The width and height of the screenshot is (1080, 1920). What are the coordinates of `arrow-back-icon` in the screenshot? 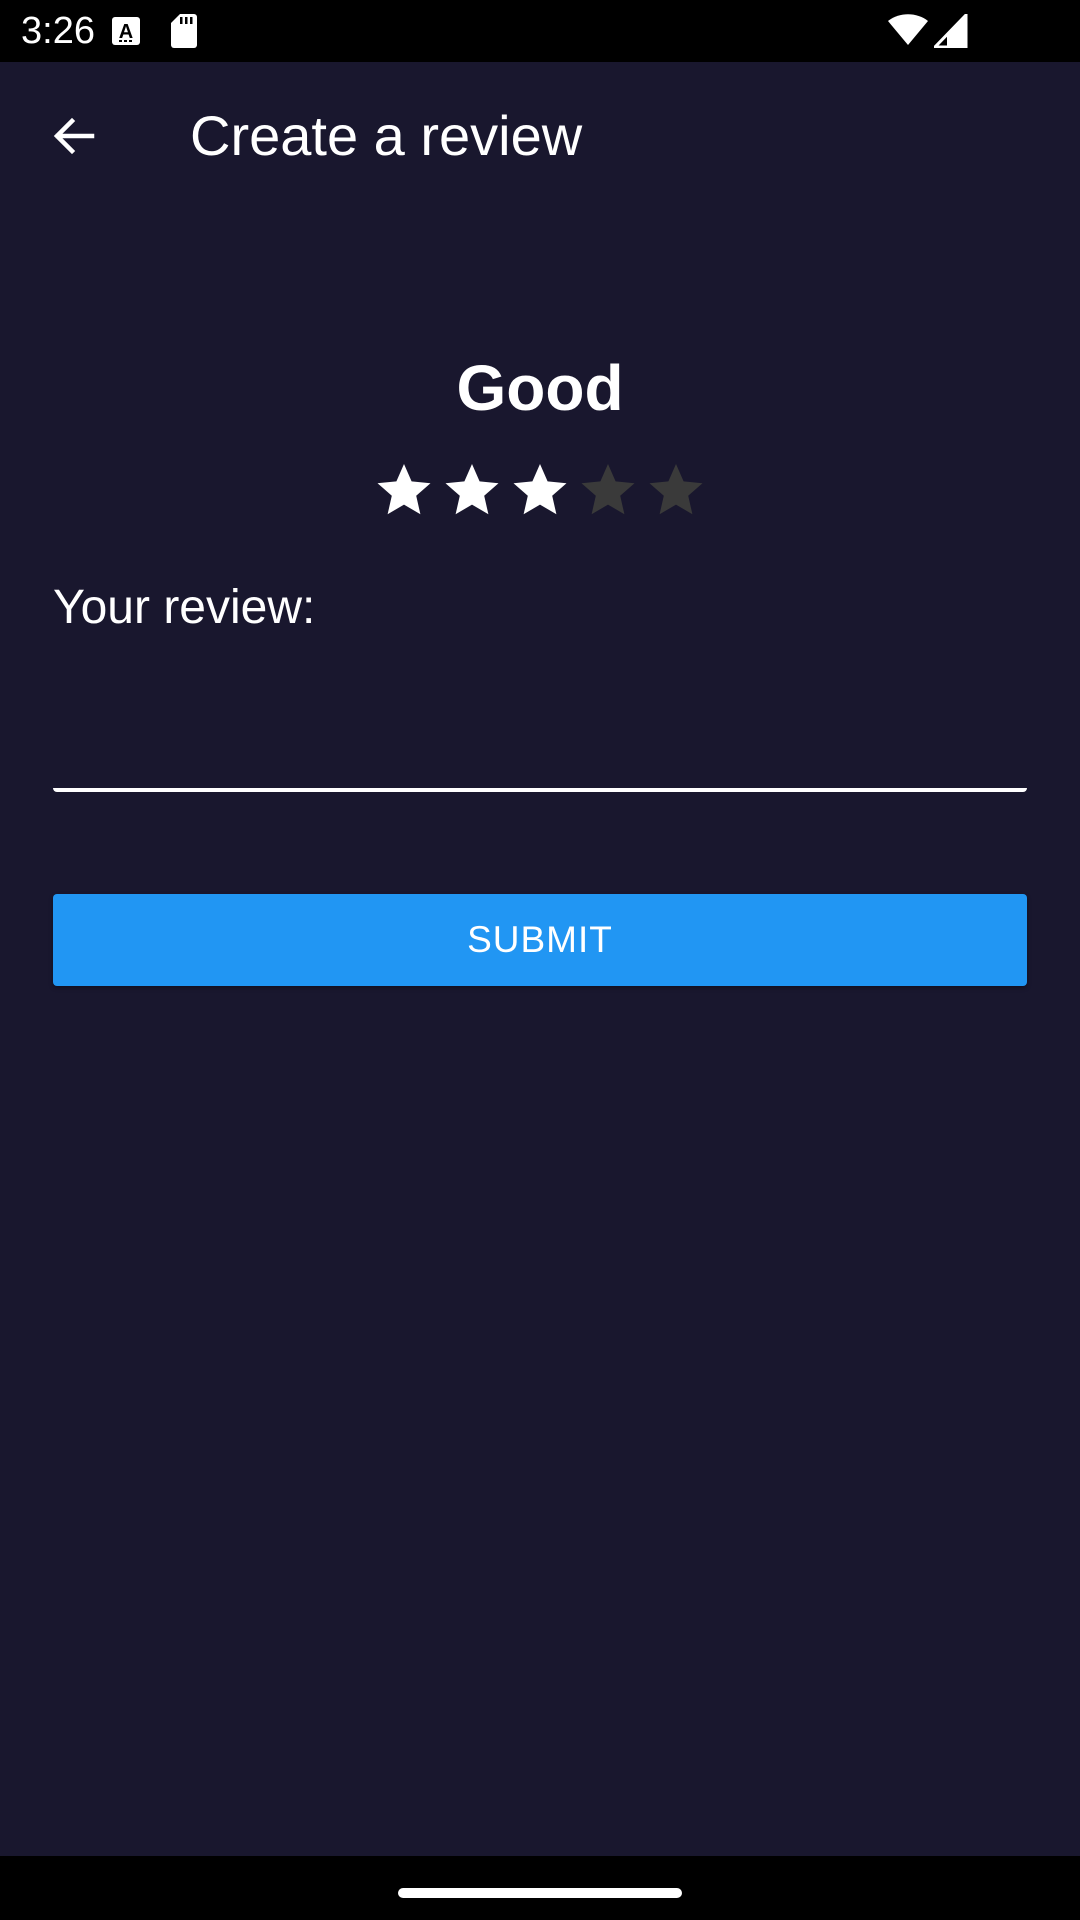 It's located at (74, 136).